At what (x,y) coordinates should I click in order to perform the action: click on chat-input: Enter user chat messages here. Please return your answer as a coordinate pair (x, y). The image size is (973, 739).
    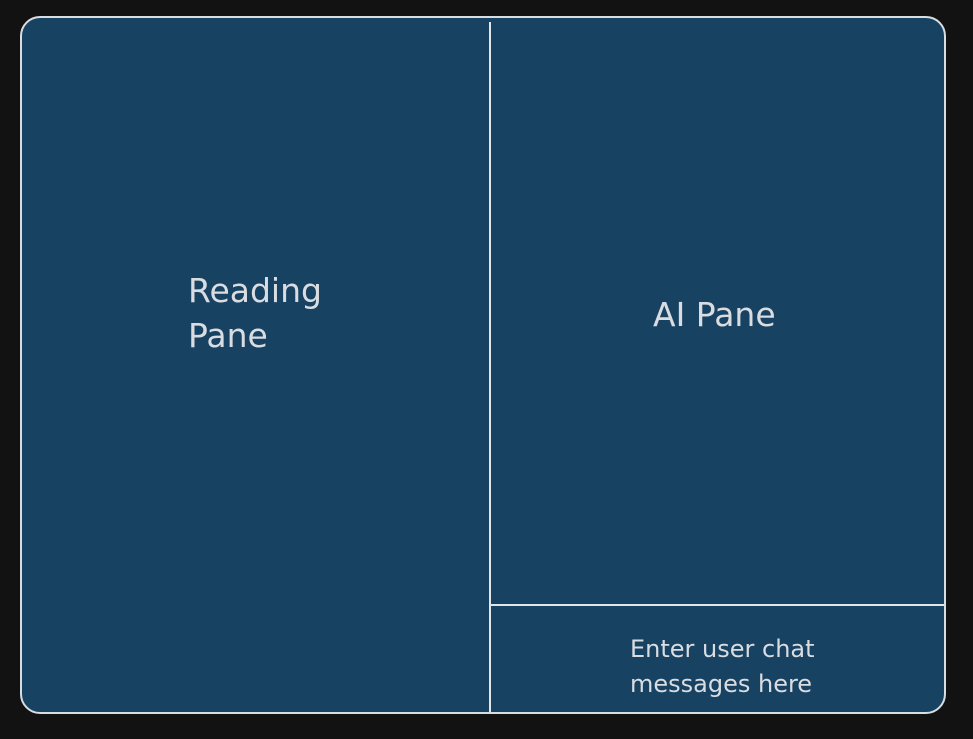
    Looking at the image, I should click on (717, 659).